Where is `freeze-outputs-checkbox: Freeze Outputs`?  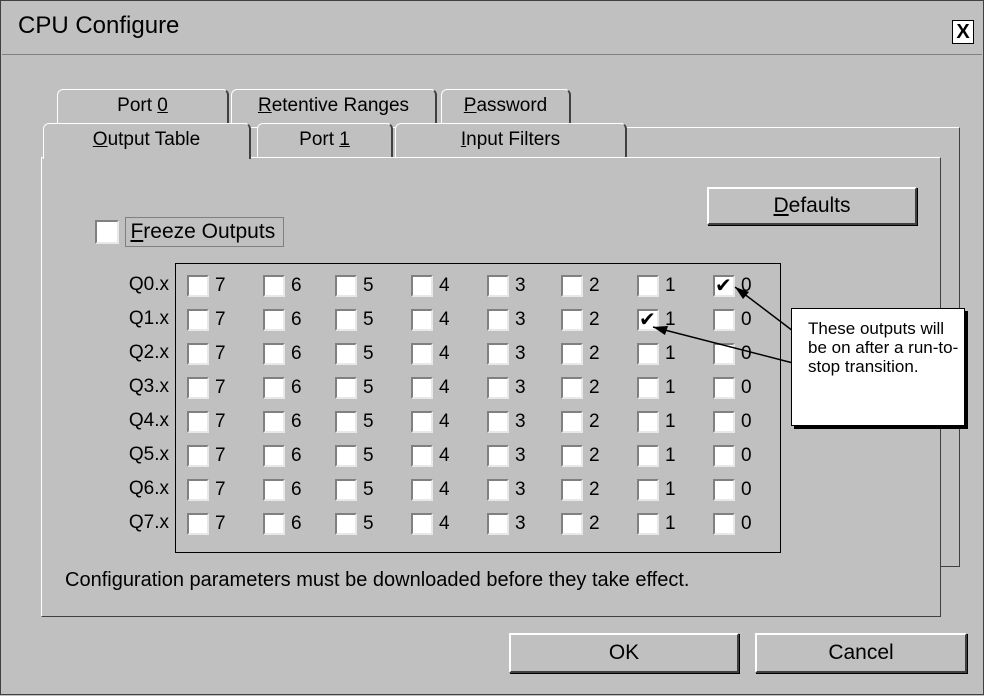 freeze-outputs-checkbox: Freeze Outputs is located at coordinates (190, 232).